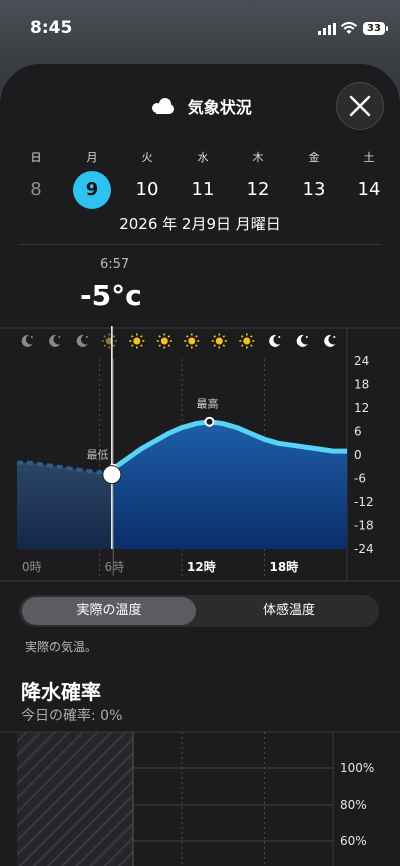 The width and height of the screenshot is (400, 866). What do you see at coordinates (65, 505) in the screenshot?
I see `past-area` at bounding box center [65, 505].